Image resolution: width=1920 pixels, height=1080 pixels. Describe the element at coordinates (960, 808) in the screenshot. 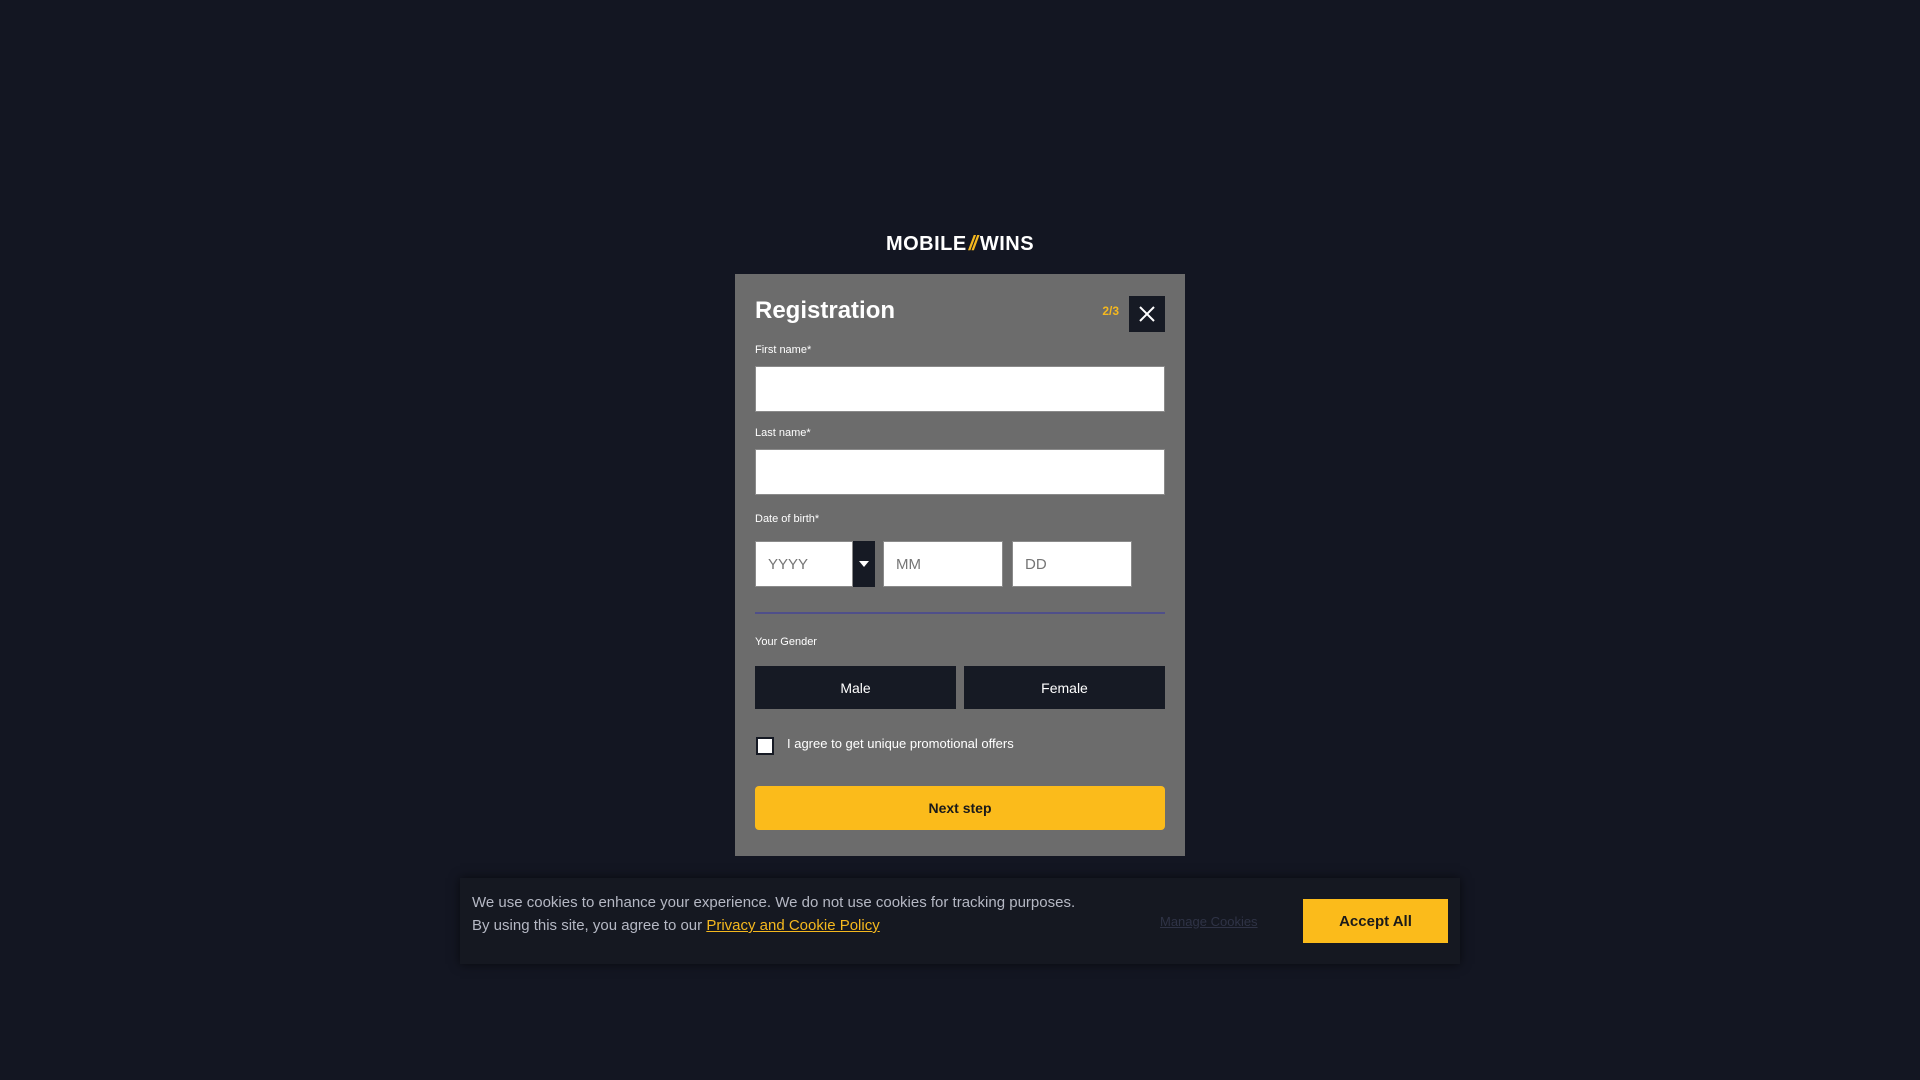

I see `next-step-button: Next step` at that location.